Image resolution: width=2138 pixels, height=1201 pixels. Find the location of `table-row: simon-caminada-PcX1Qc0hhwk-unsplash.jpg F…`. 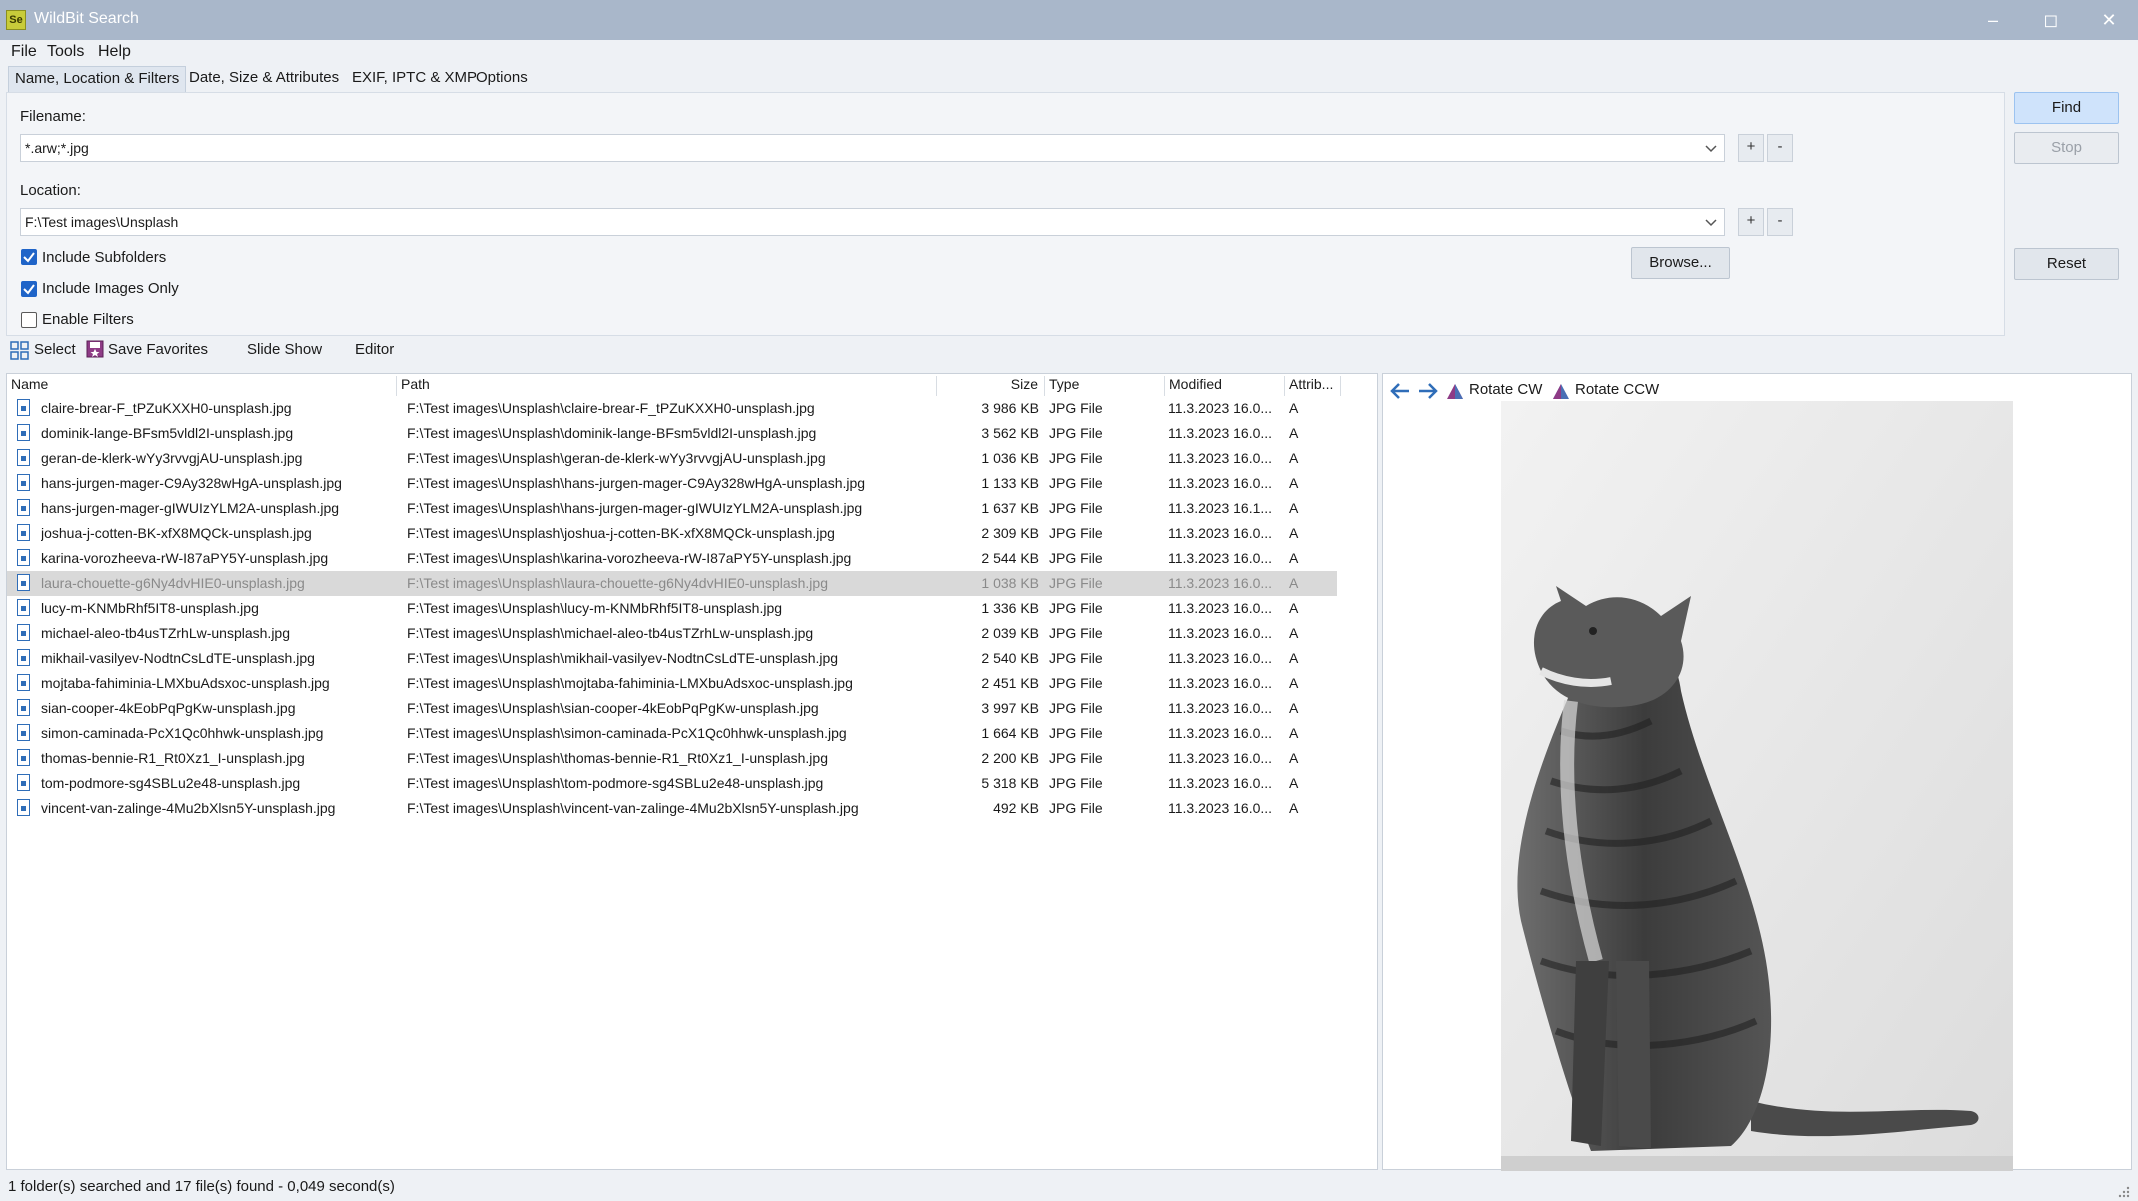

table-row: simon-caminada-PcX1Qc0hhwk-unsplash.jpg F… is located at coordinates (672, 733).